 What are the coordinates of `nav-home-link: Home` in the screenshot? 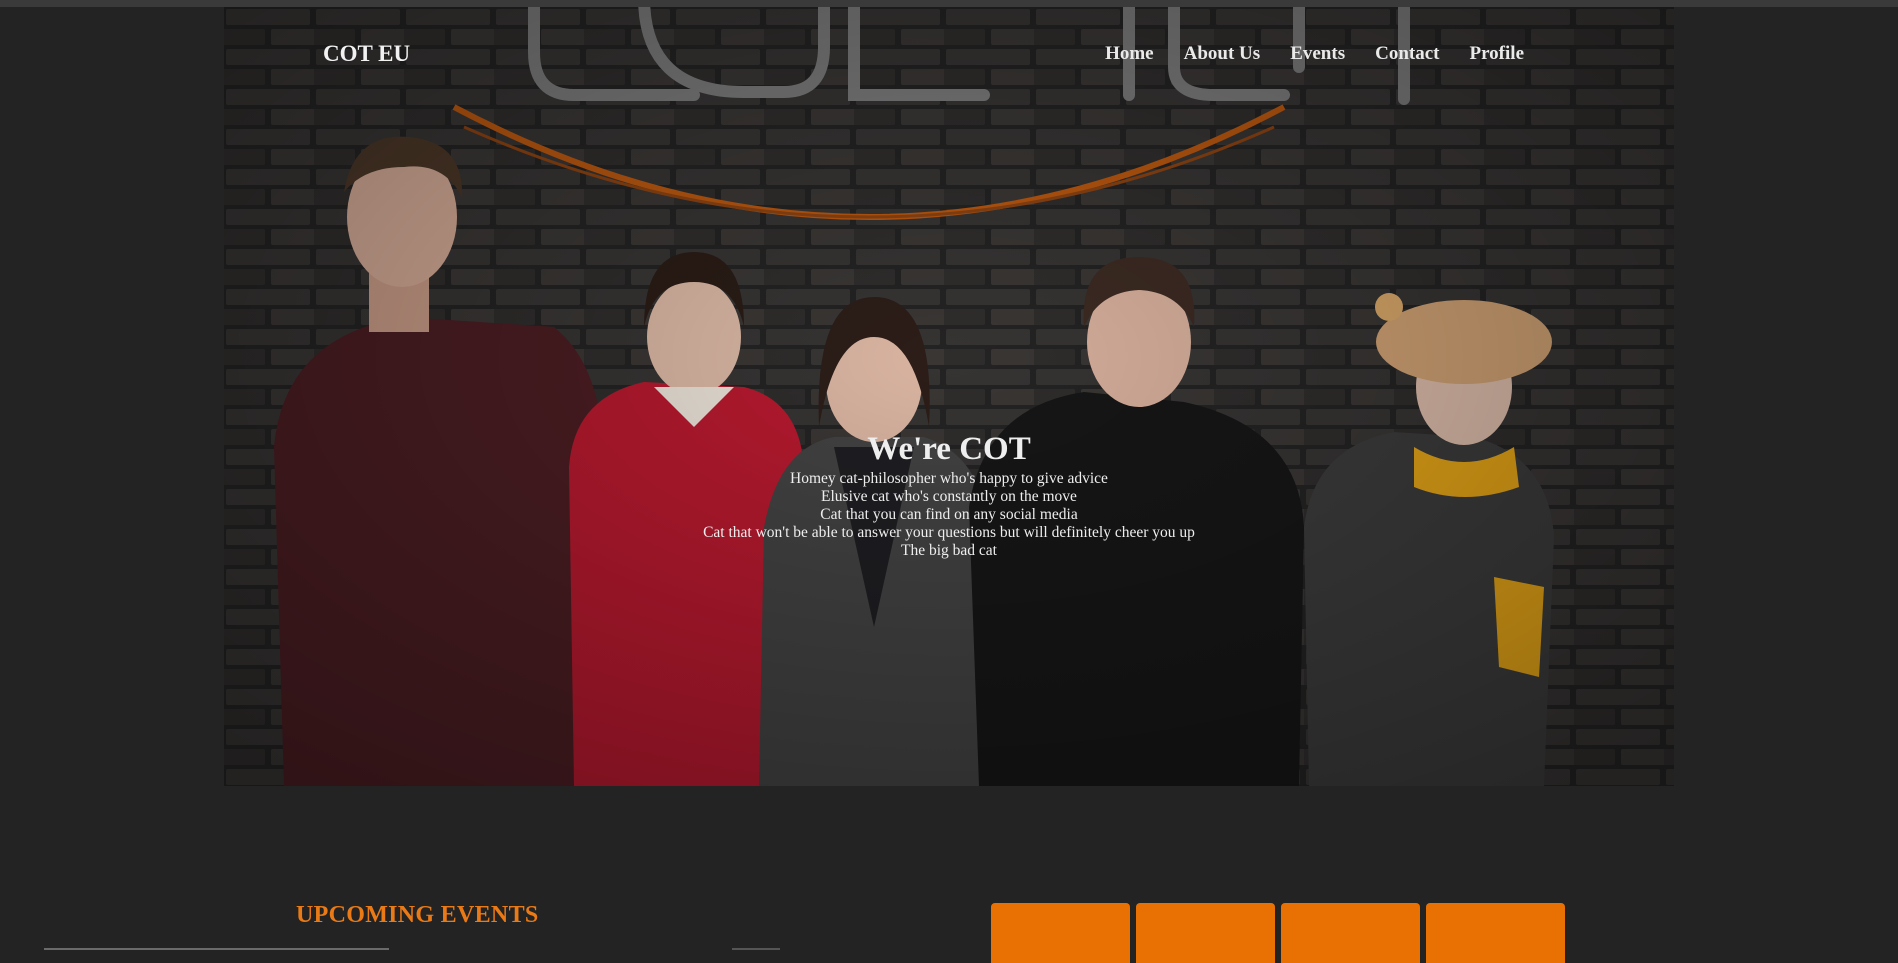 It's located at (1129, 54).